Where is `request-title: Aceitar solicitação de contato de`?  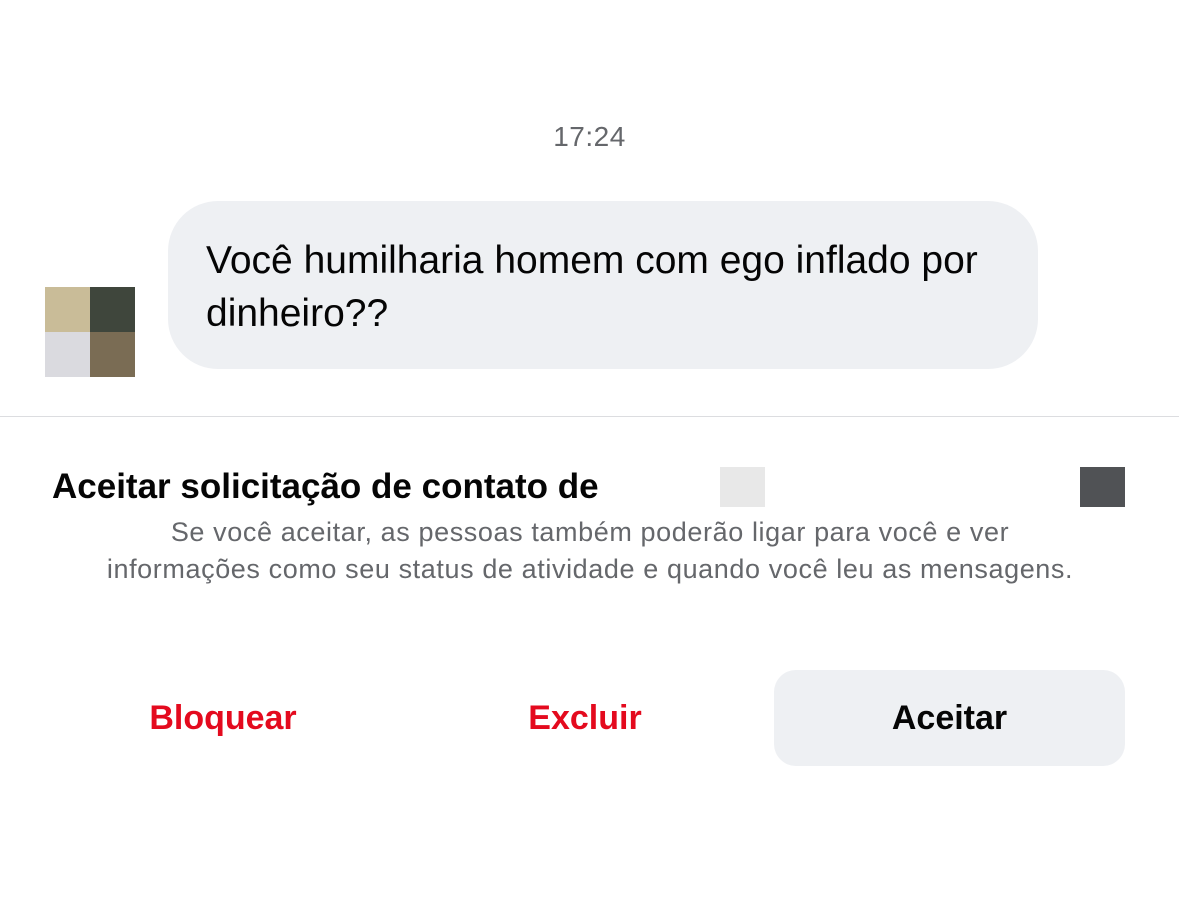
request-title: Aceitar solicitação de contato de is located at coordinates (325, 486).